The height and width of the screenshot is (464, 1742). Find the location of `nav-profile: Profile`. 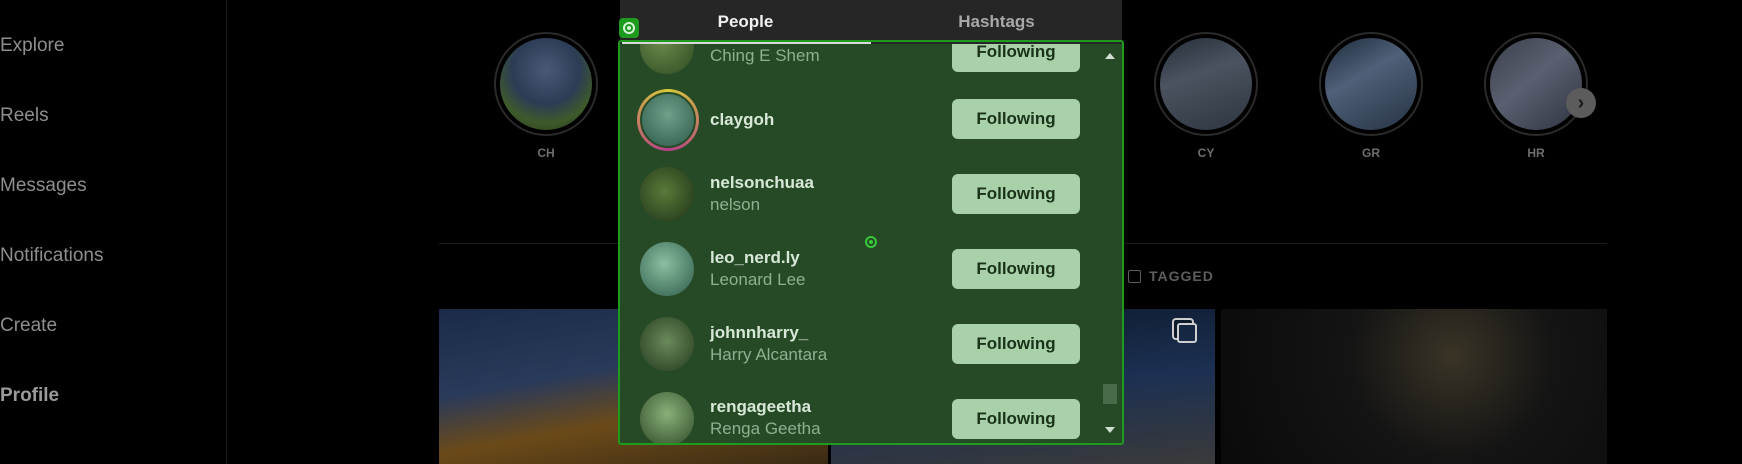

nav-profile: Profile is located at coordinates (29, 396).